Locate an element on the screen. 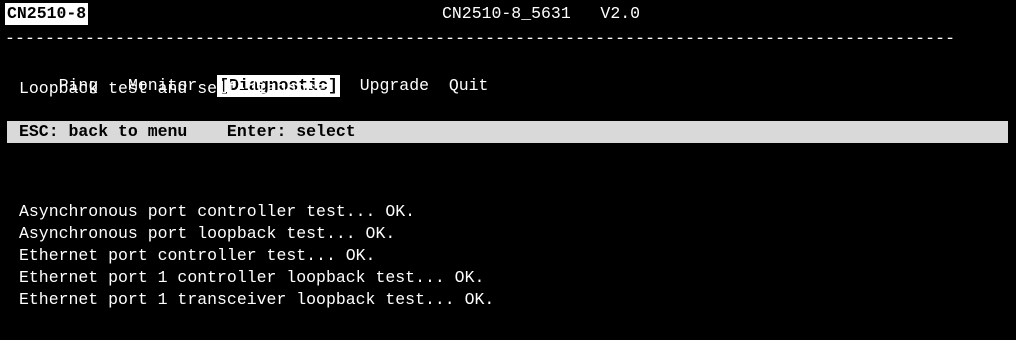 This screenshot has height=340, width=1016. result-line: Ethernet port controller test... OK. is located at coordinates (197, 255).